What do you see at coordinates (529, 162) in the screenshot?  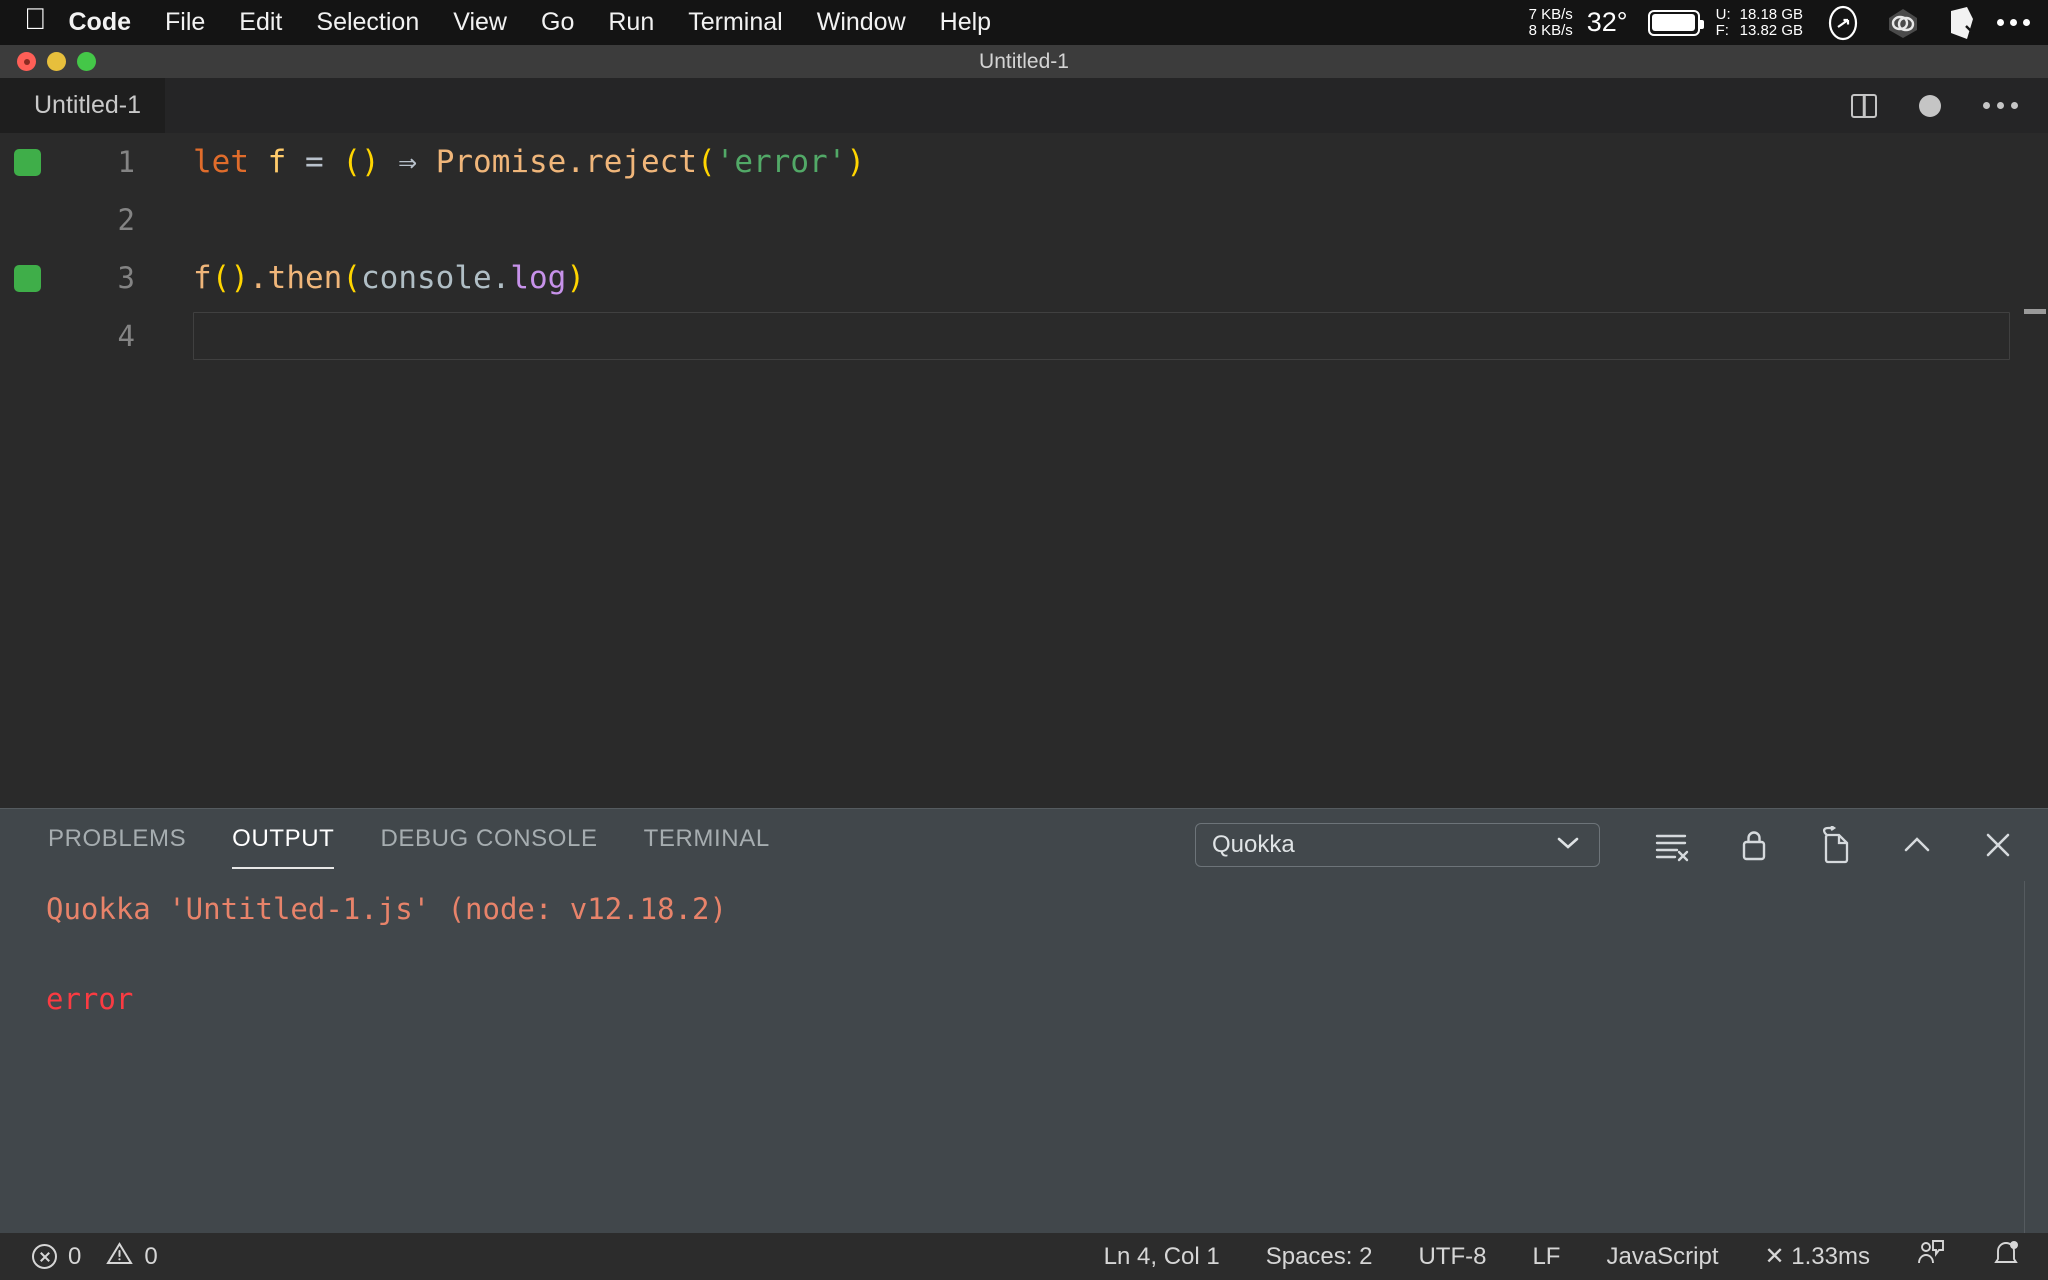 I see `line-content: let f = () ⇒ Promise.reject('error')` at bounding box center [529, 162].